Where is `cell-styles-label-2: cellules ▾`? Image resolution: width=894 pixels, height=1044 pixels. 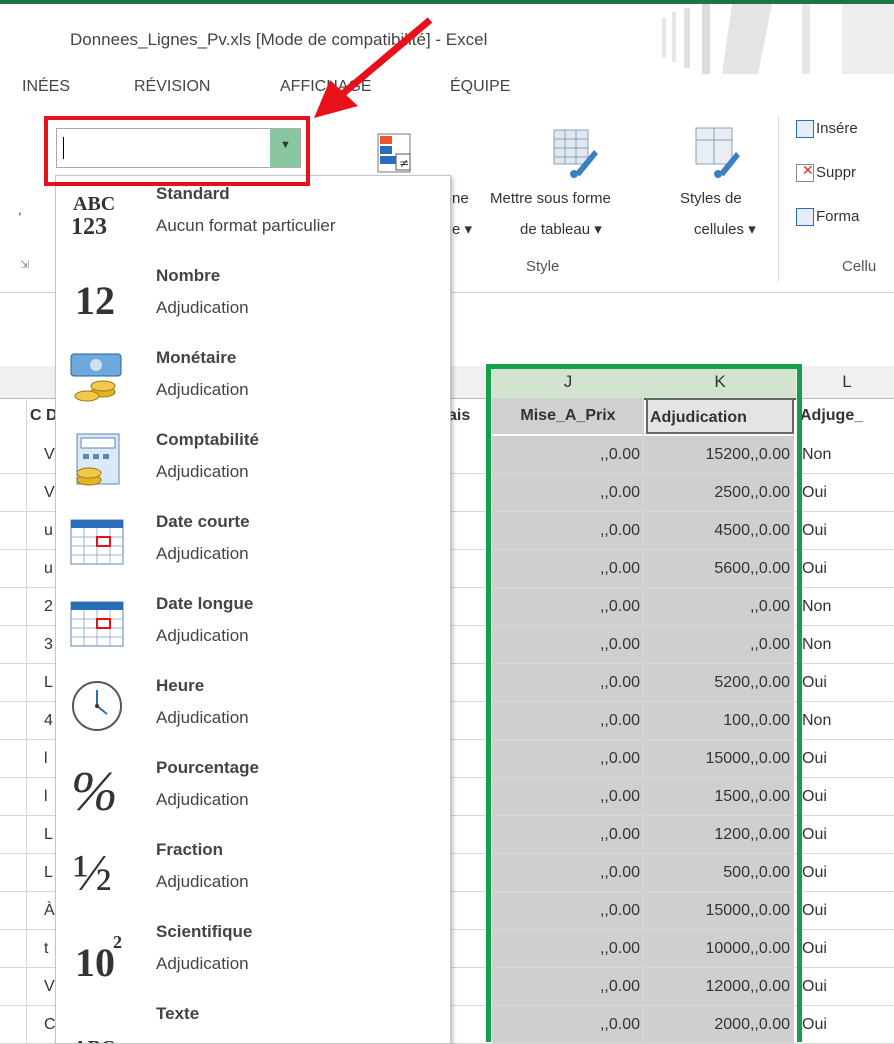 cell-styles-label-2: cellules ▾ is located at coordinates (725, 229).